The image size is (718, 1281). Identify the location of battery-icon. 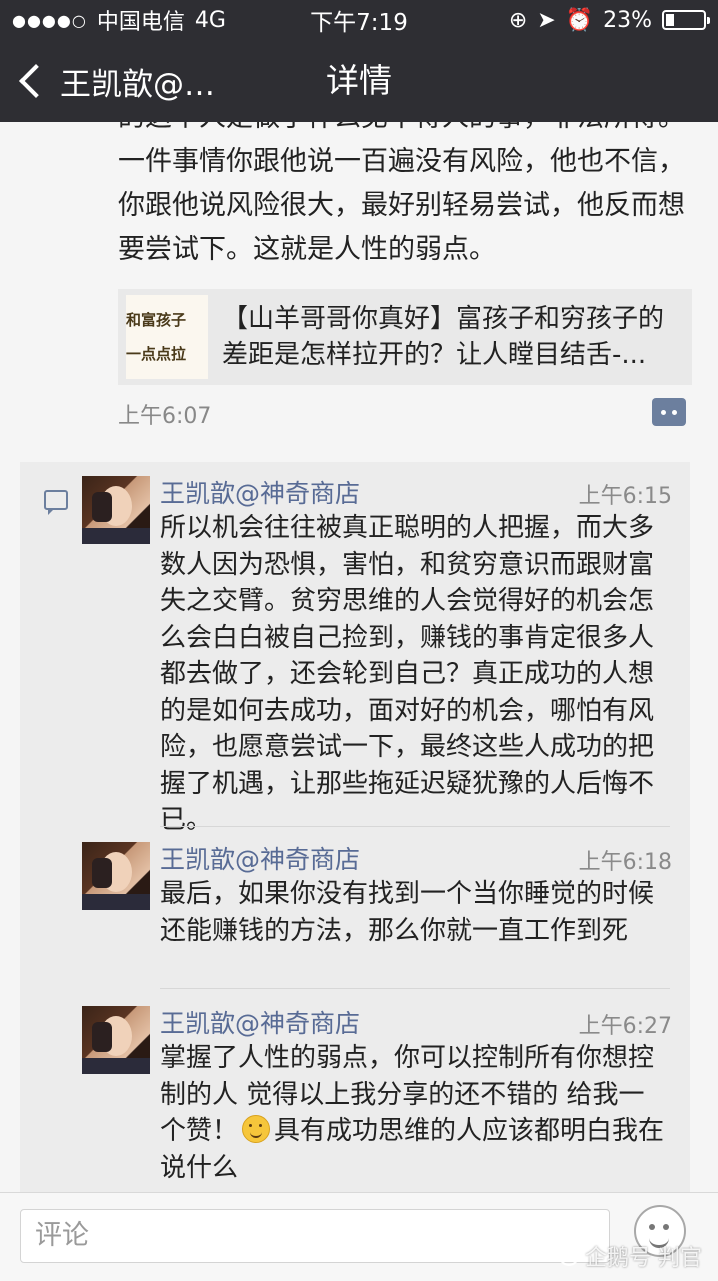
(686, 20).